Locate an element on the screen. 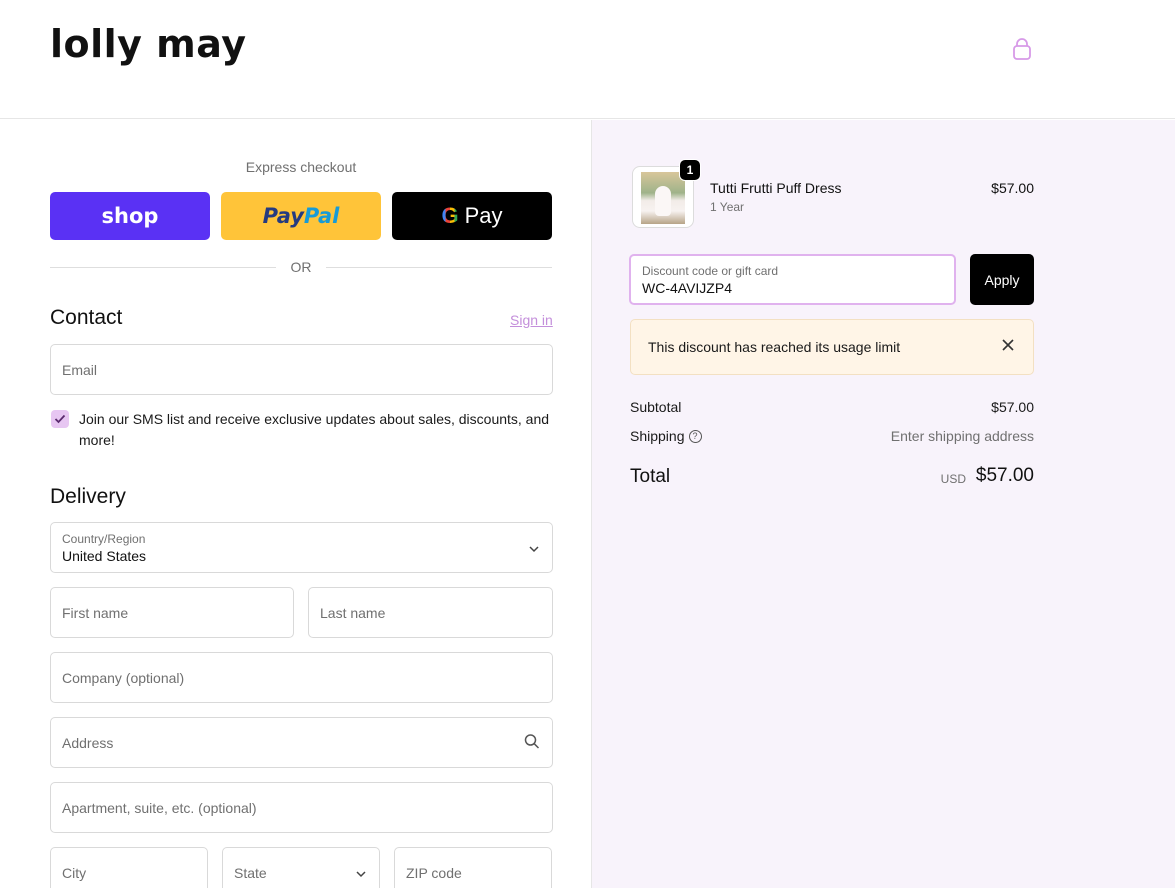 This screenshot has height=888, width=1175. company-placeholder: Company (optional) is located at coordinates (123, 677).